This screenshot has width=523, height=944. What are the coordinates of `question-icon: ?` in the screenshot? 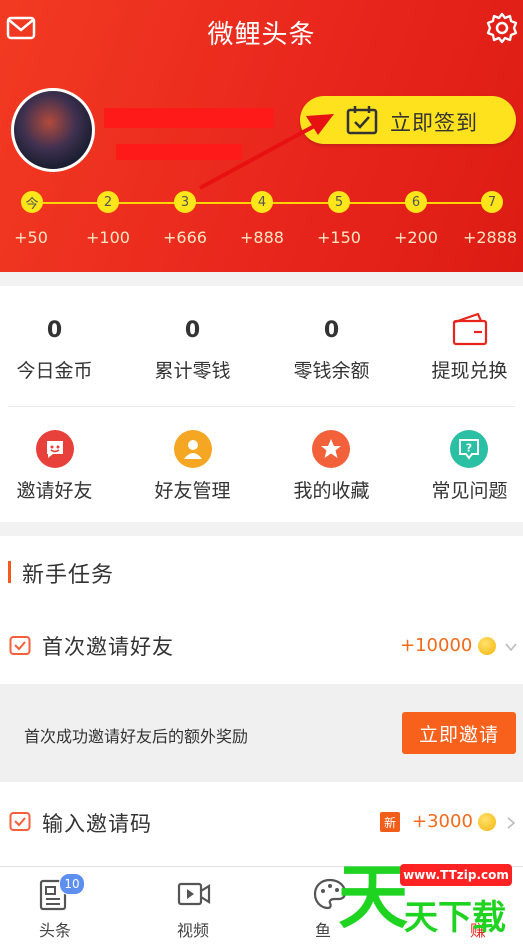 It's located at (469, 449).